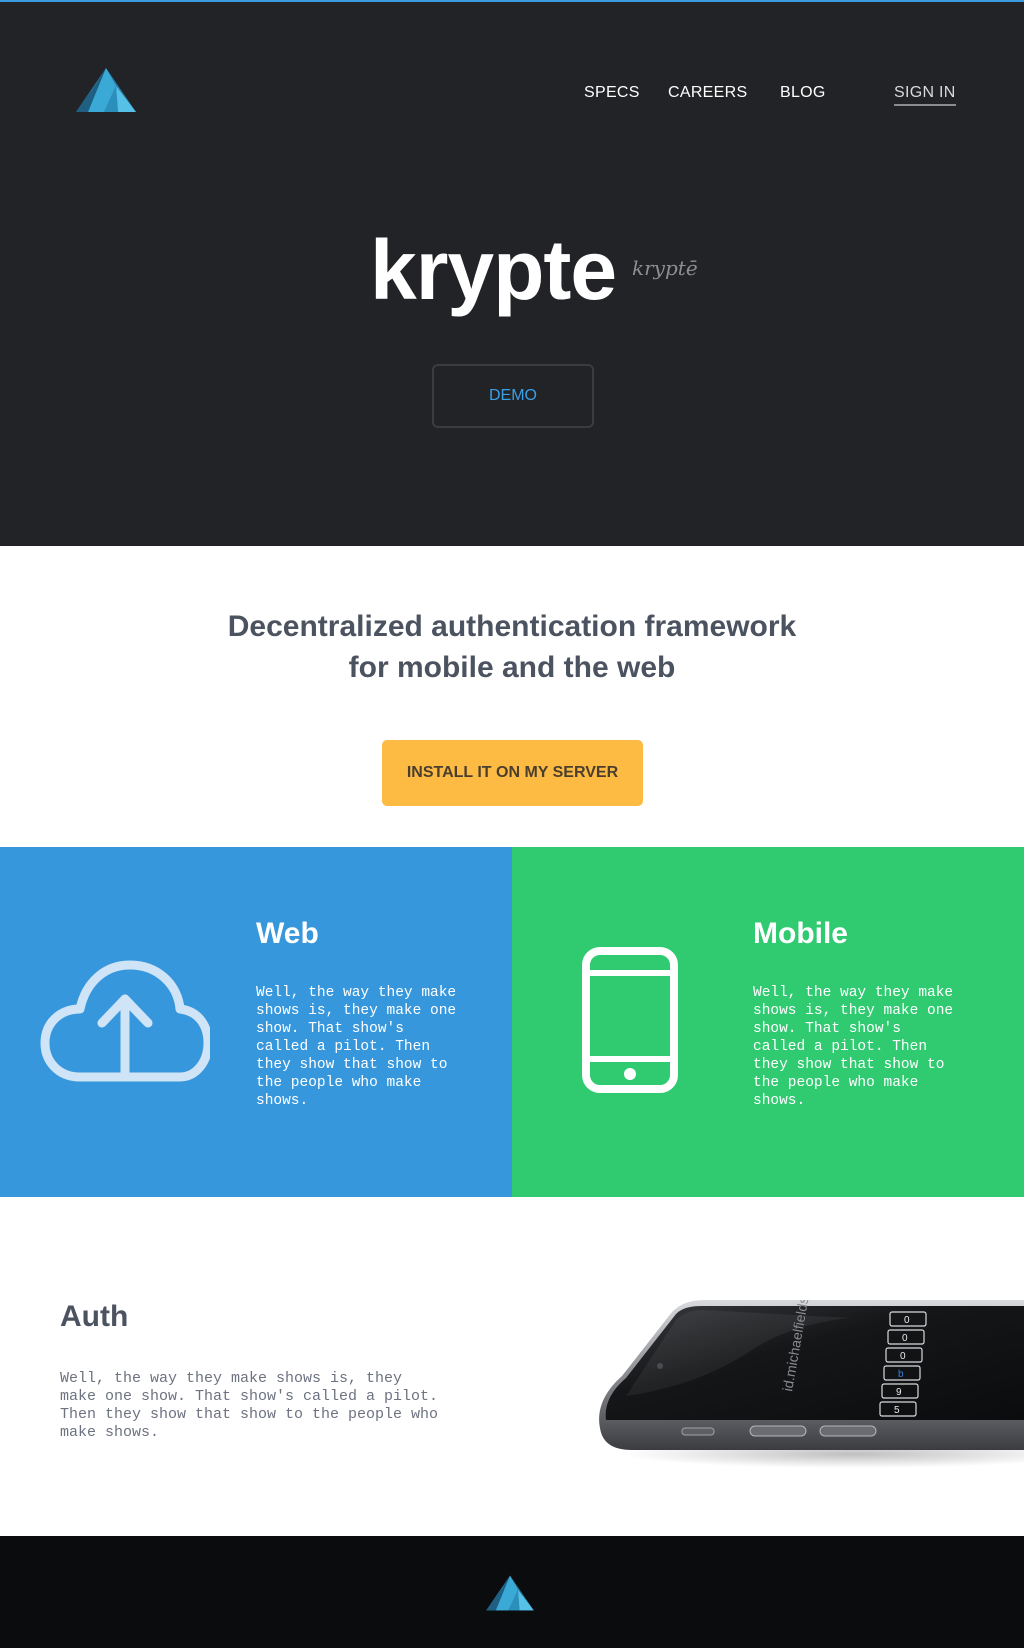 The height and width of the screenshot is (1648, 1024). I want to click on footer, so click(512, 1592).